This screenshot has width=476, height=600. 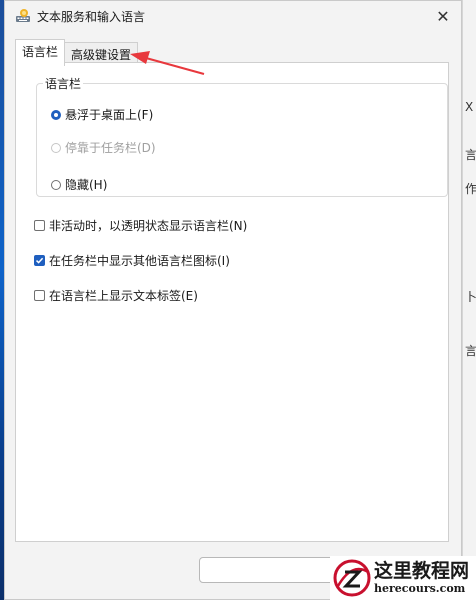 I want to click on watermark-url: herecours.com, so click(x=420, y=588).